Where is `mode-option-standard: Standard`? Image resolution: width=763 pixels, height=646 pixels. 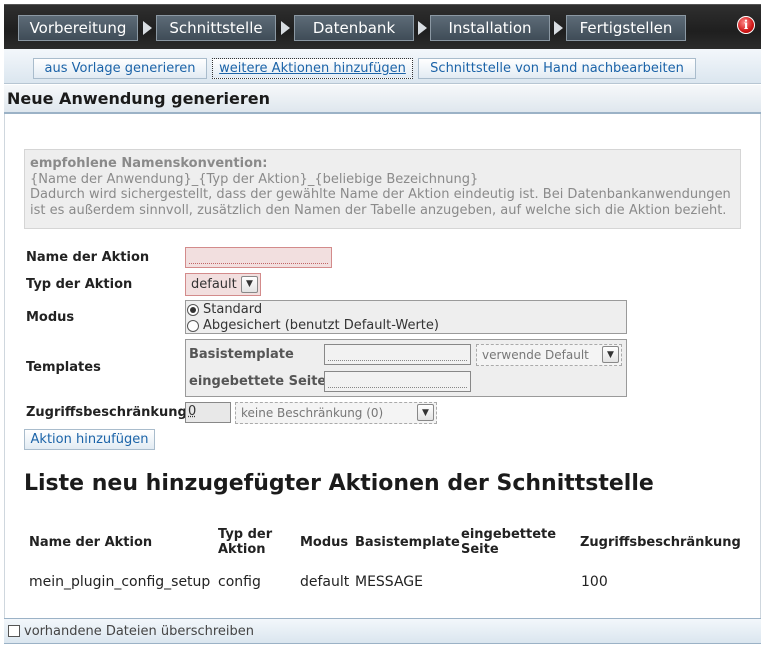
mode-option-standard: Standard is located at coordinates (224, 309).